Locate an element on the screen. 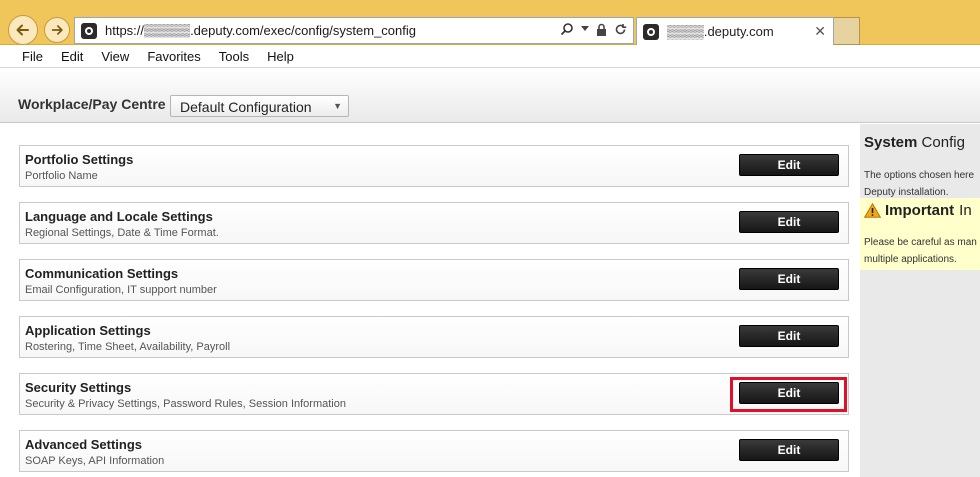  edit-application-button: Edit is located at coordinates (789, 336).